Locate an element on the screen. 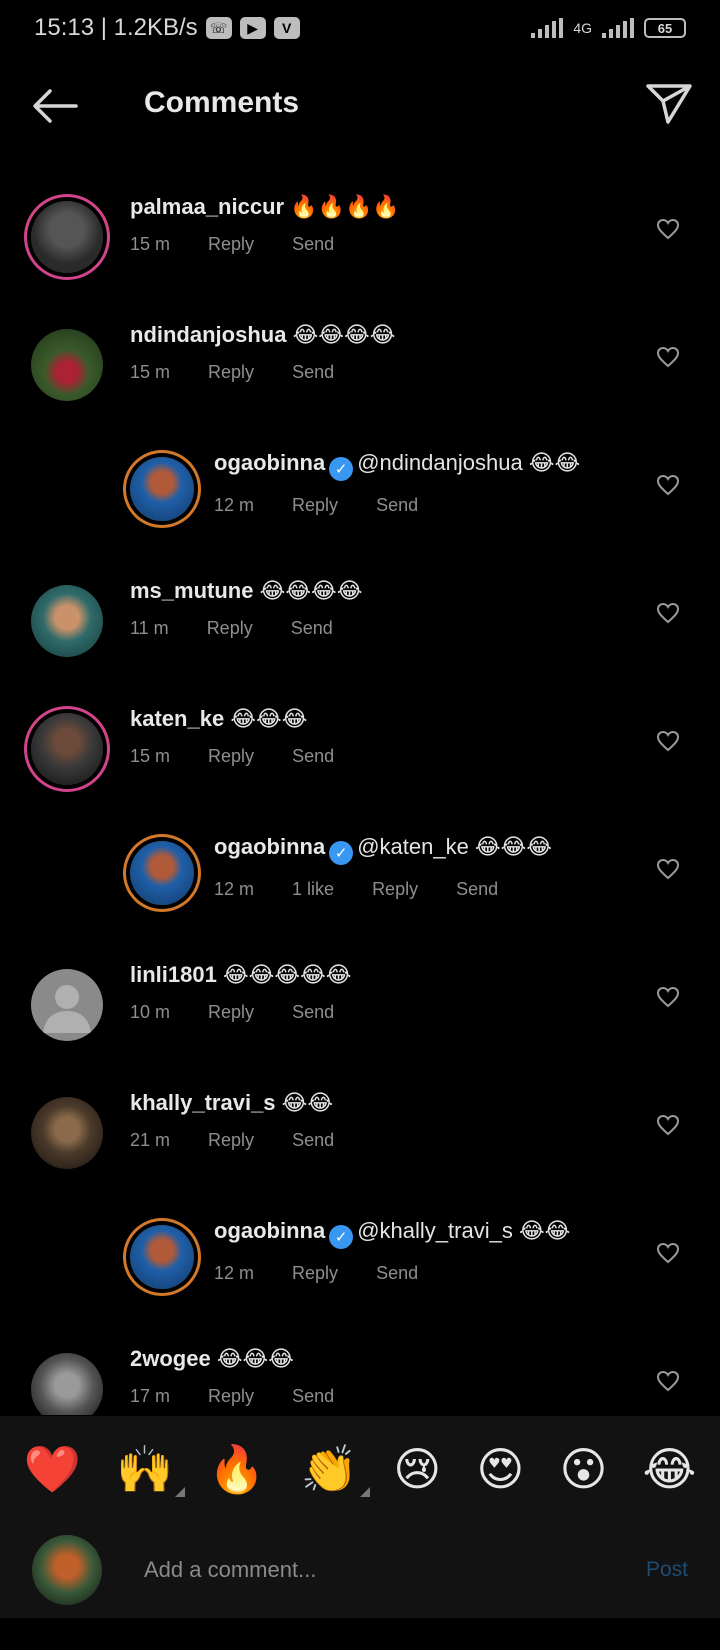  comment-username: ms_mutune is located at coordinates (191, 590).